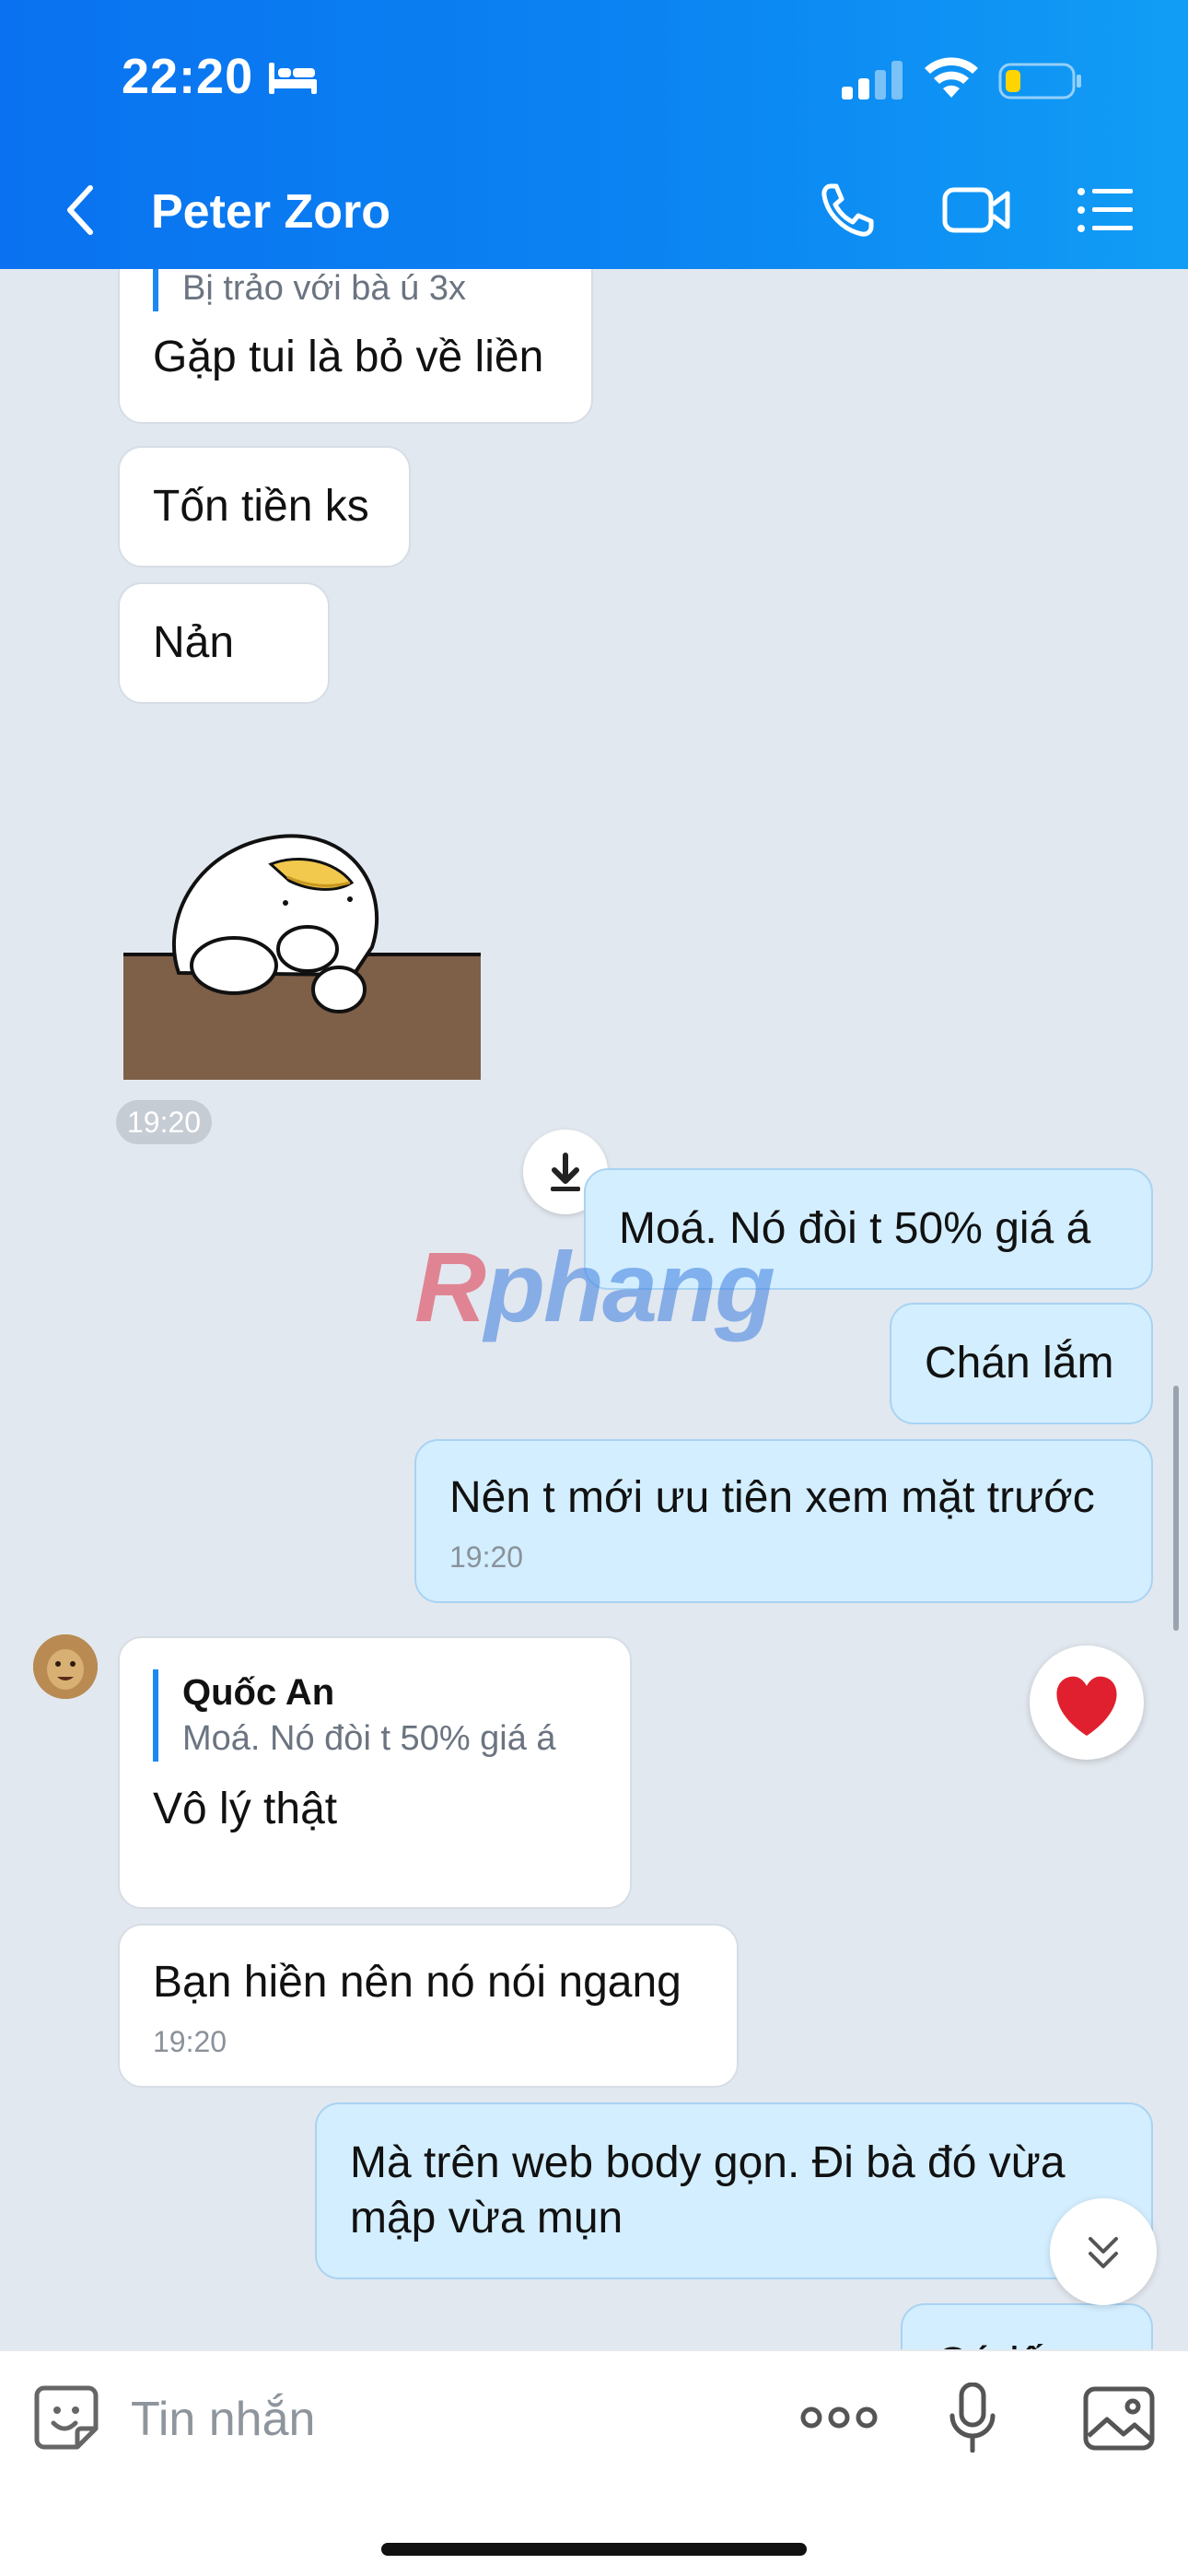  What do you see at coordinates (850, 211) in the screenshot?
I see `phone-call-button` at bounding box center [850, 211].